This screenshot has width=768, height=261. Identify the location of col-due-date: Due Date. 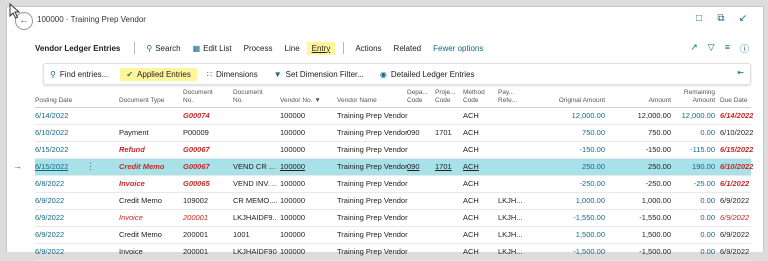
(733, 101).